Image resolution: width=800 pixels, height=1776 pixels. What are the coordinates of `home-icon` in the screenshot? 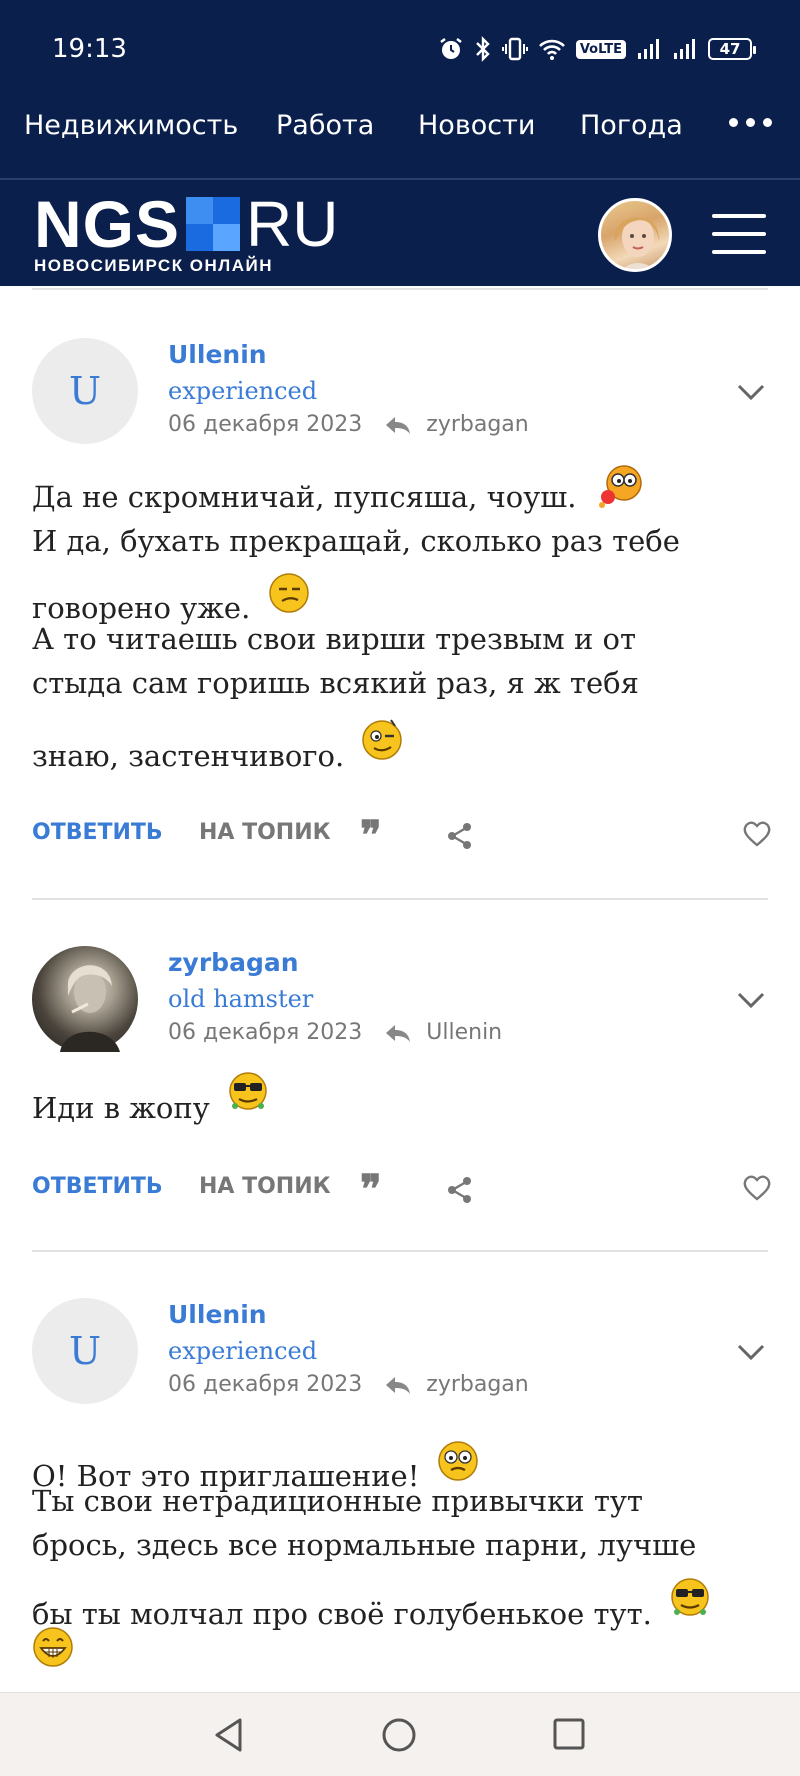 It's located at (399, 1735).